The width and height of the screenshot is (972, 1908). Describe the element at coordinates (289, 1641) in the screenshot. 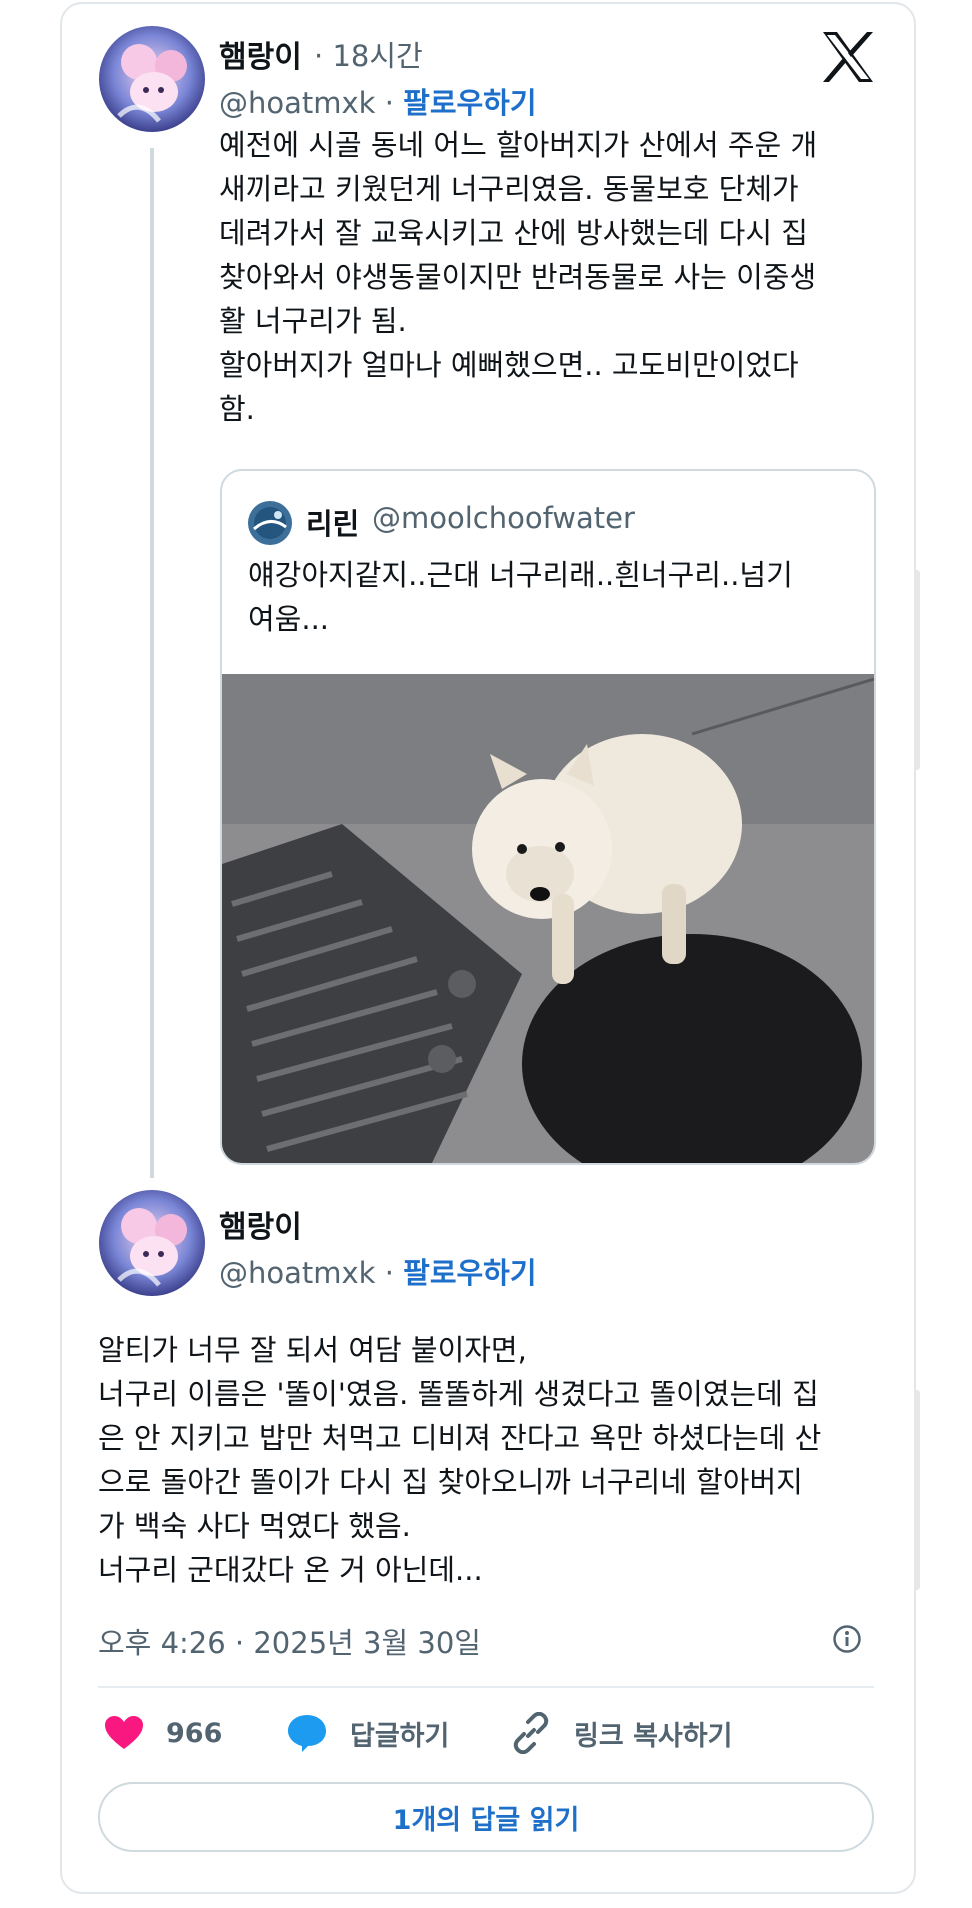

I see `tweet-timestamp: 오후 4:26 · 2025년 3월 30일` at that location.